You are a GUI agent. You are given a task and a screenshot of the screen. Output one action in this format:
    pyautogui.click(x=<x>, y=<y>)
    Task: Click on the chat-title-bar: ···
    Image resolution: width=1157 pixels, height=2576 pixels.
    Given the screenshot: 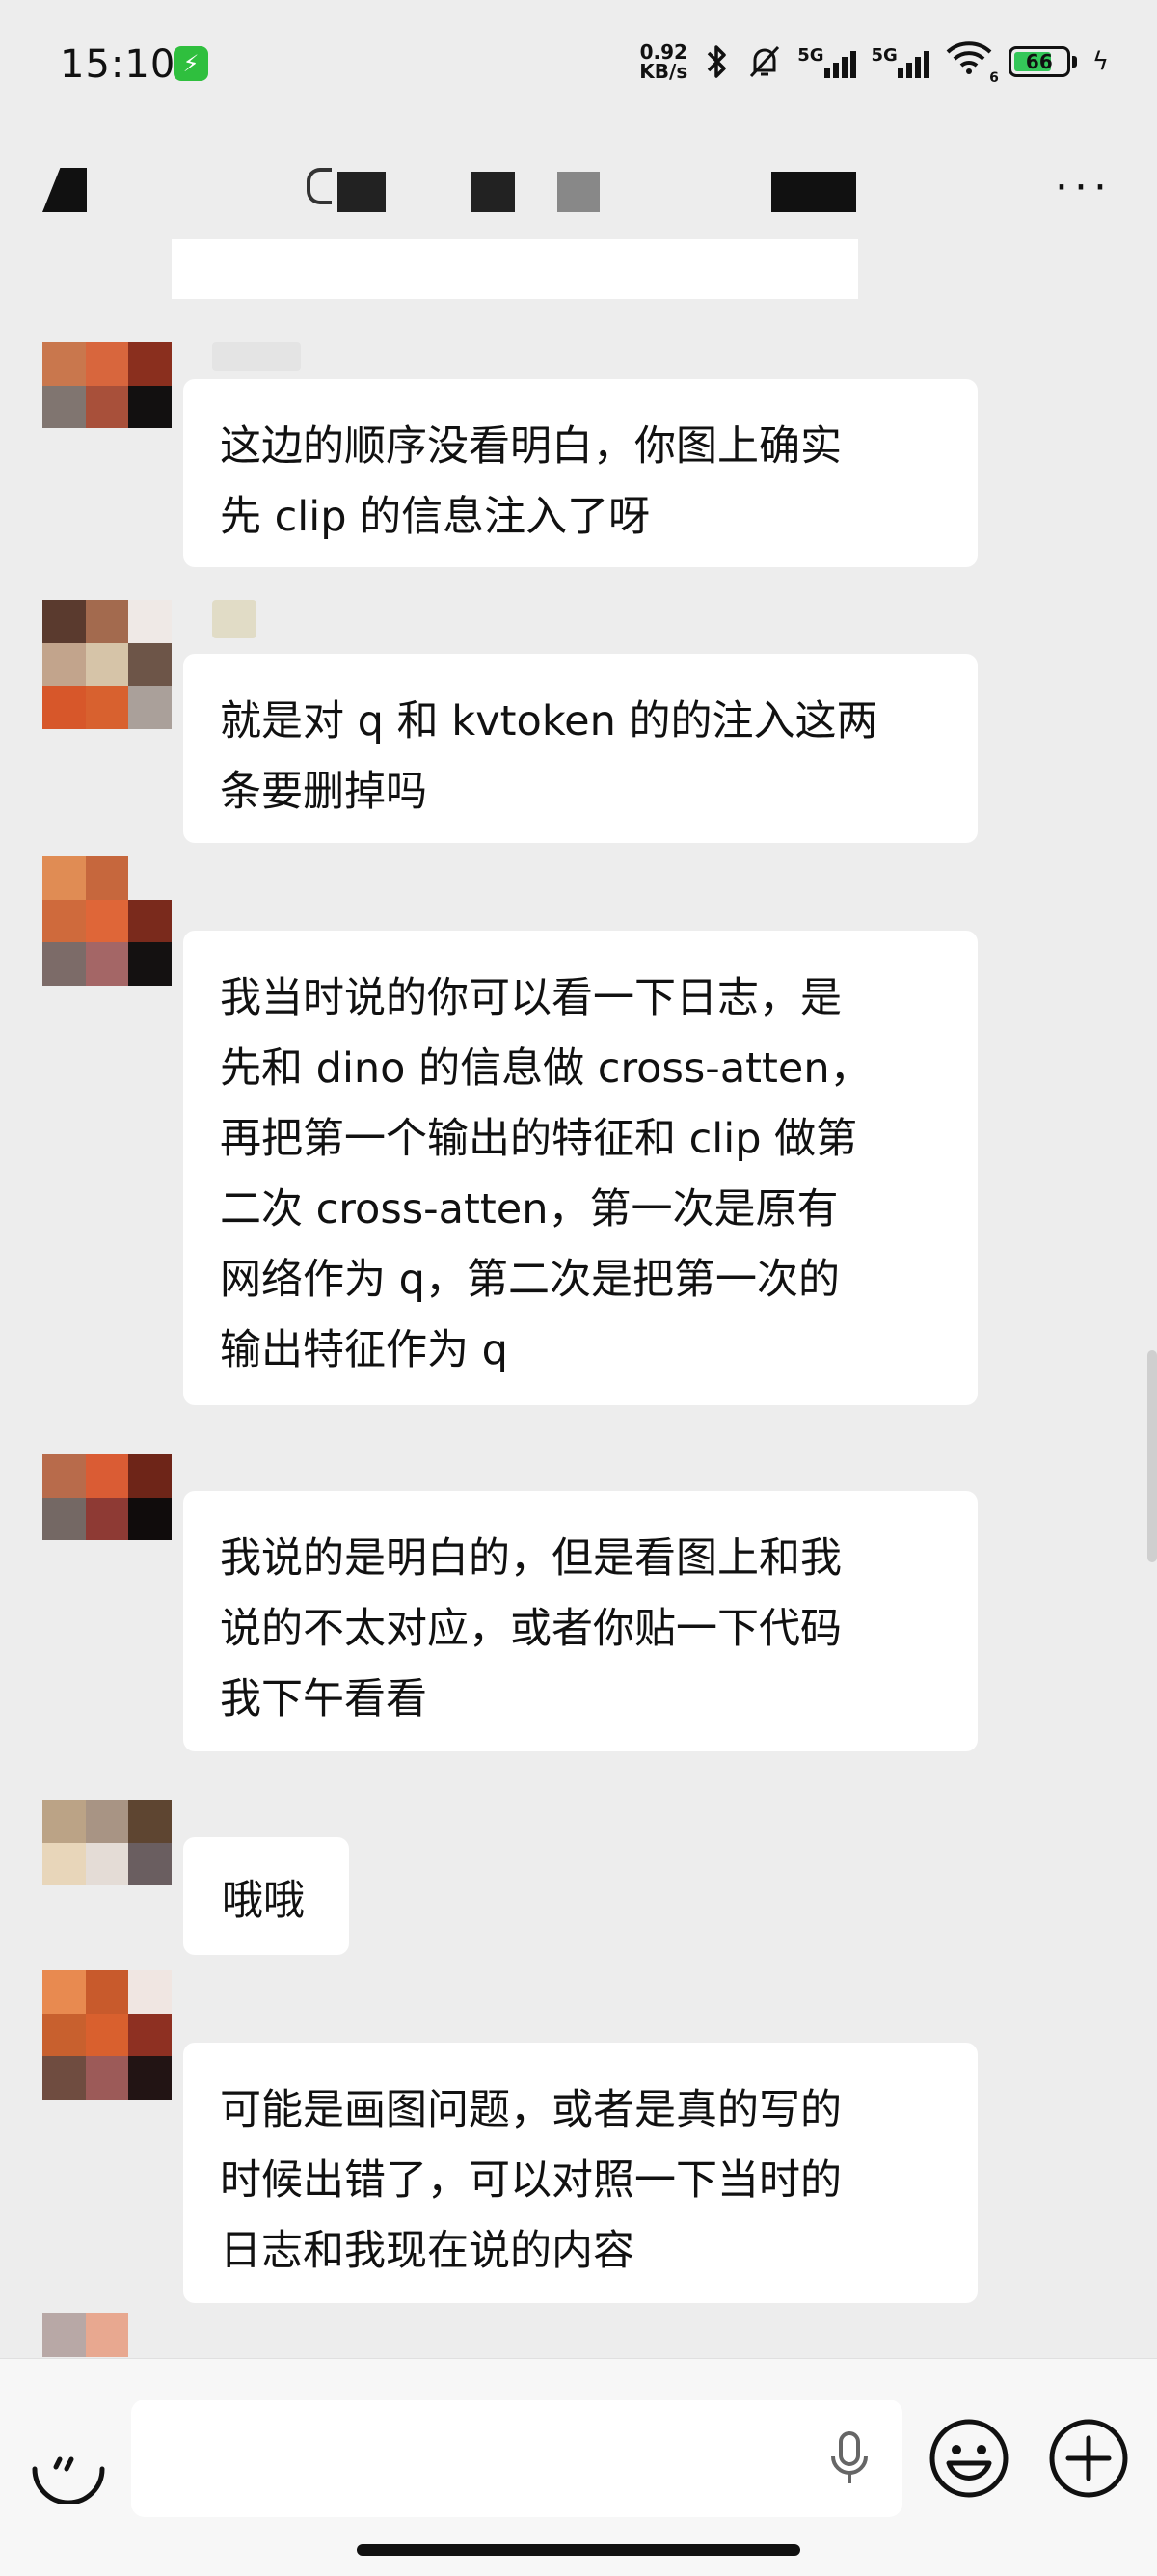 What is the action you would take?
    pyautogui.click(x=578, y=188)
    